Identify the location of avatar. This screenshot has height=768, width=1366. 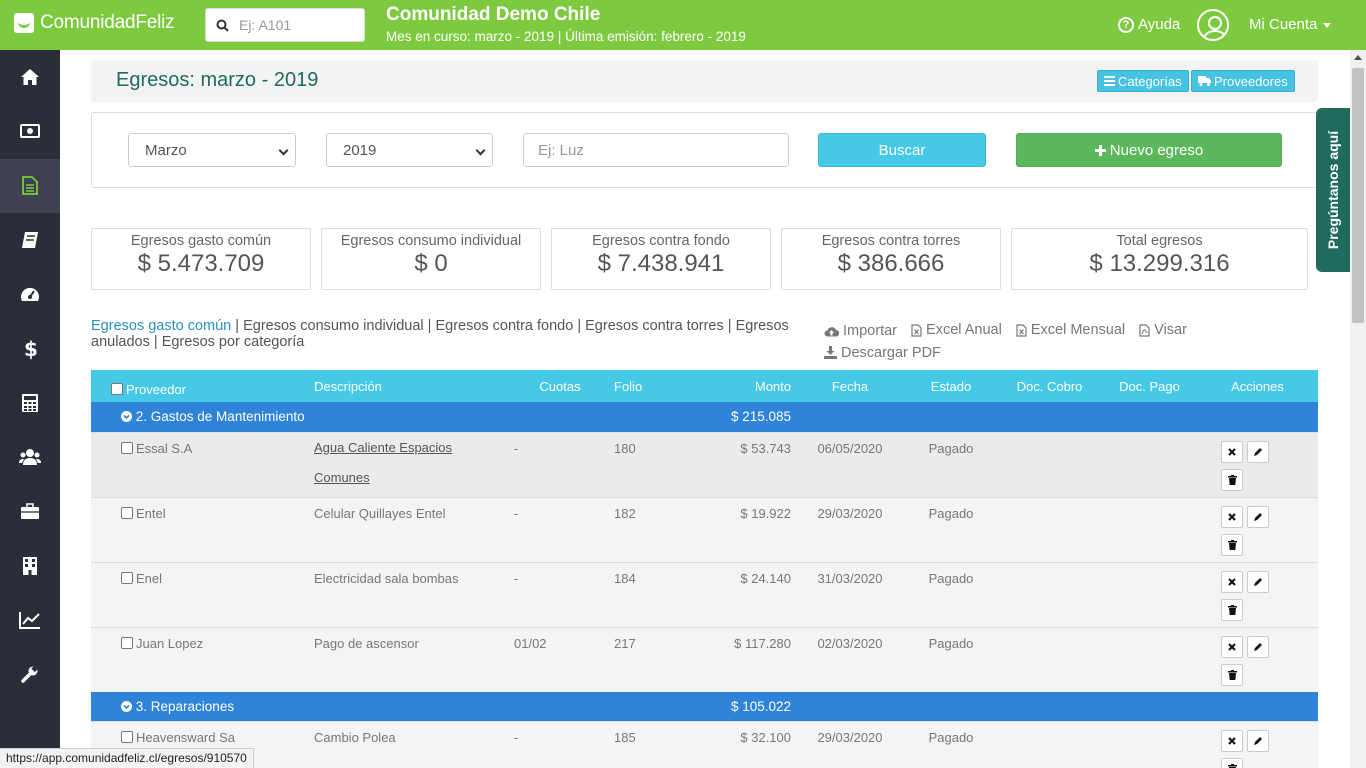
(1213, 25).